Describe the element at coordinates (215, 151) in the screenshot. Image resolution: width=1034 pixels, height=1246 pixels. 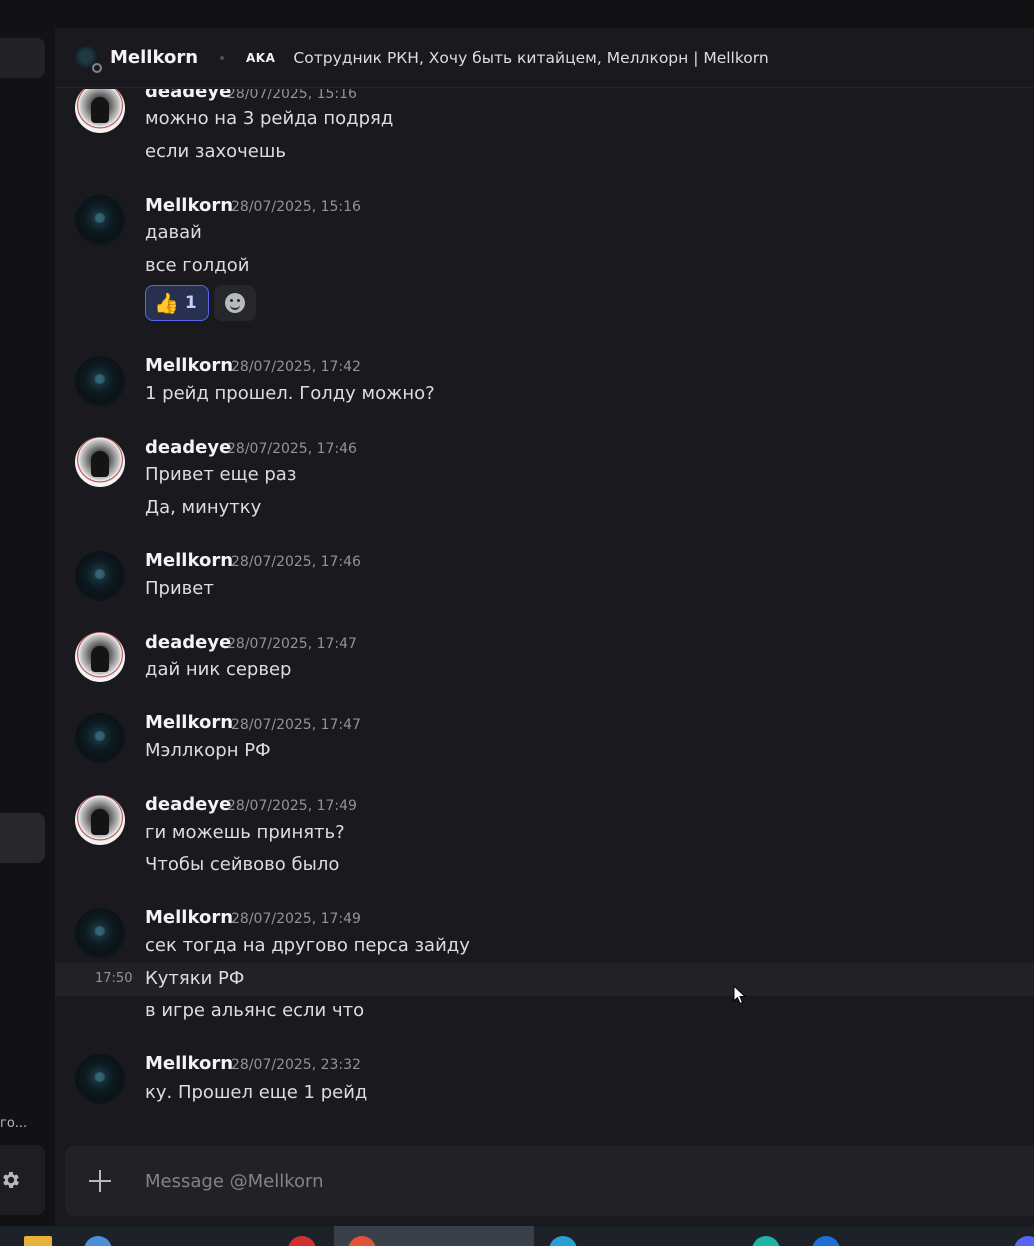
I see `message-text: если захочешь` at that location.